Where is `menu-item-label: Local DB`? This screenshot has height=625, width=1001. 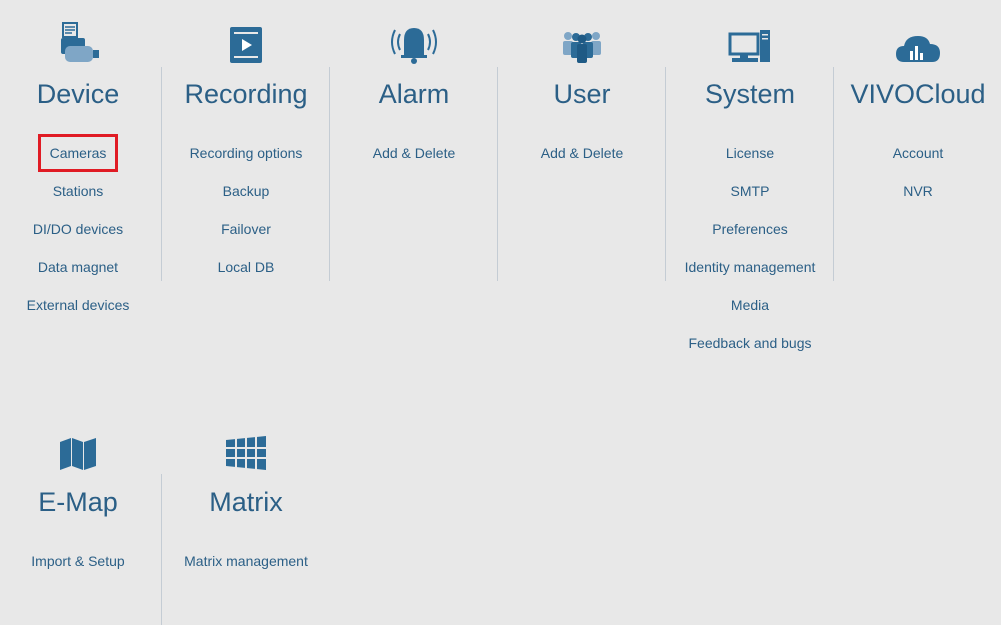 menu-item-label: Local DB is located at coordinates (246, 267).